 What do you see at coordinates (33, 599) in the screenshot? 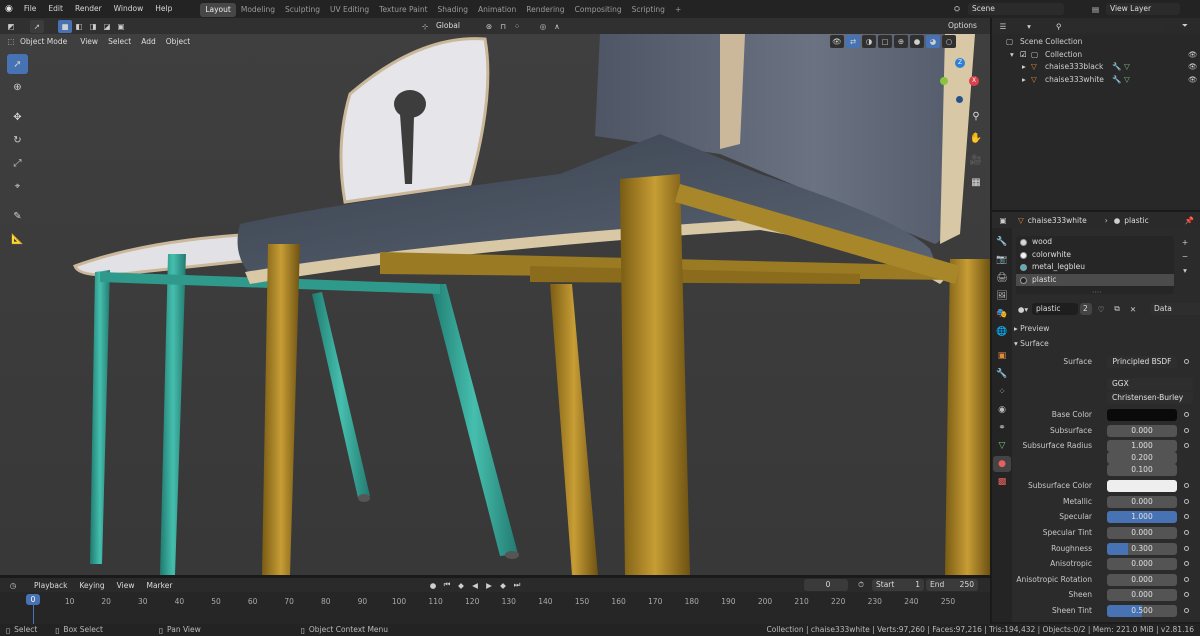
I see `playhead: 0` at bounding box center [33, 599].